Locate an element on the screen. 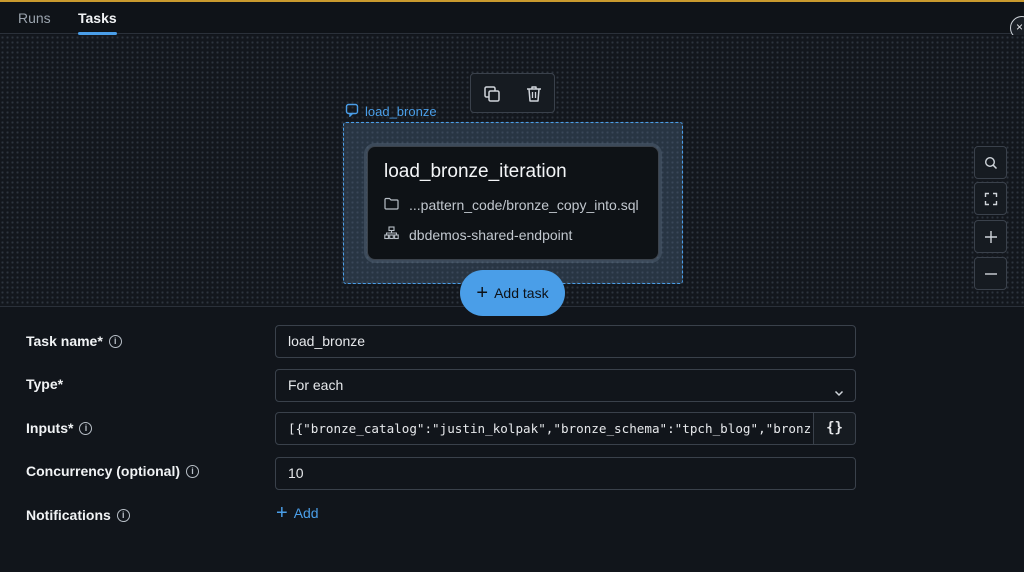 This screenshot has height=572, width=1024. task-name-label: Task name* i is located at coordinates (74, 341).